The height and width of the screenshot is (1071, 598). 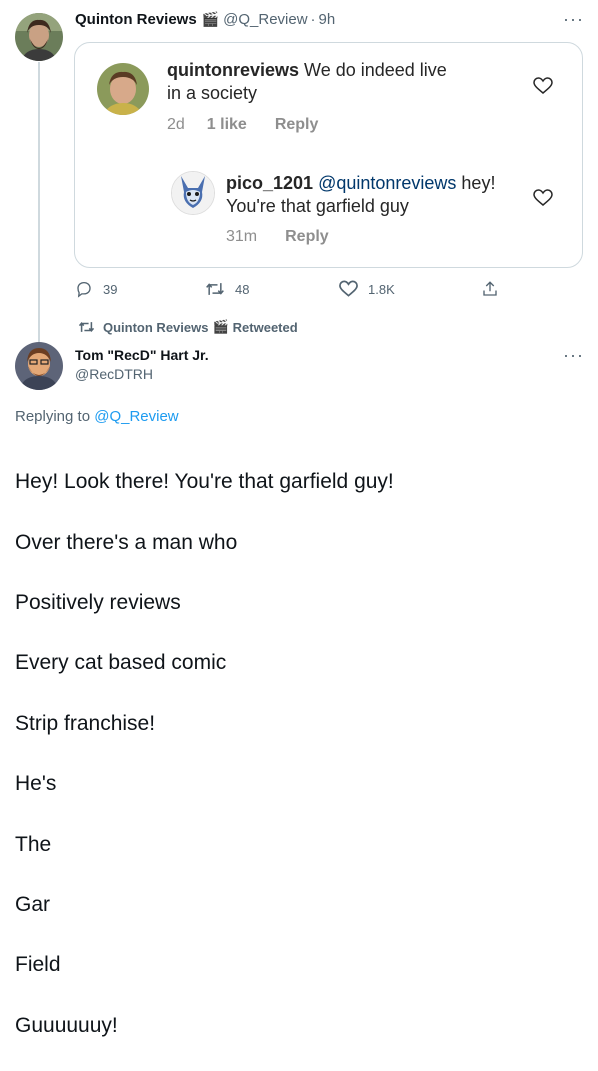 What do you see at coordinates (573, 355) in the screenshot?
I see `main-more-options-icon: ···` at bounding box center [573, 355].